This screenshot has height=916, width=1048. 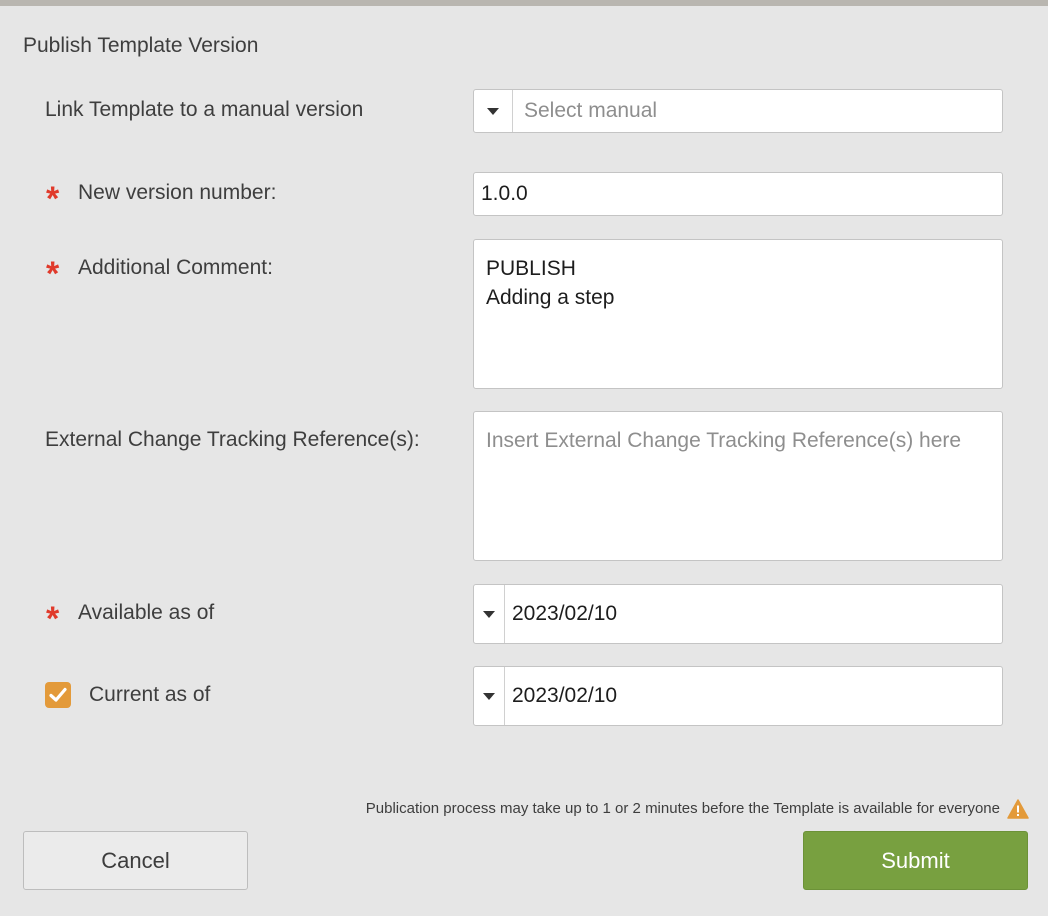 I want to click on current-date-picker: 2023/02/10, so click(x=738, y=696).